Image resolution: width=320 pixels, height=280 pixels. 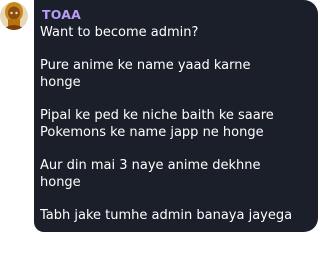 What do you see at coordinates (152, 132) in the screenshot?
I see `message-line: Pokemons ke name japp ne honge` at bounding box center [152, 132].